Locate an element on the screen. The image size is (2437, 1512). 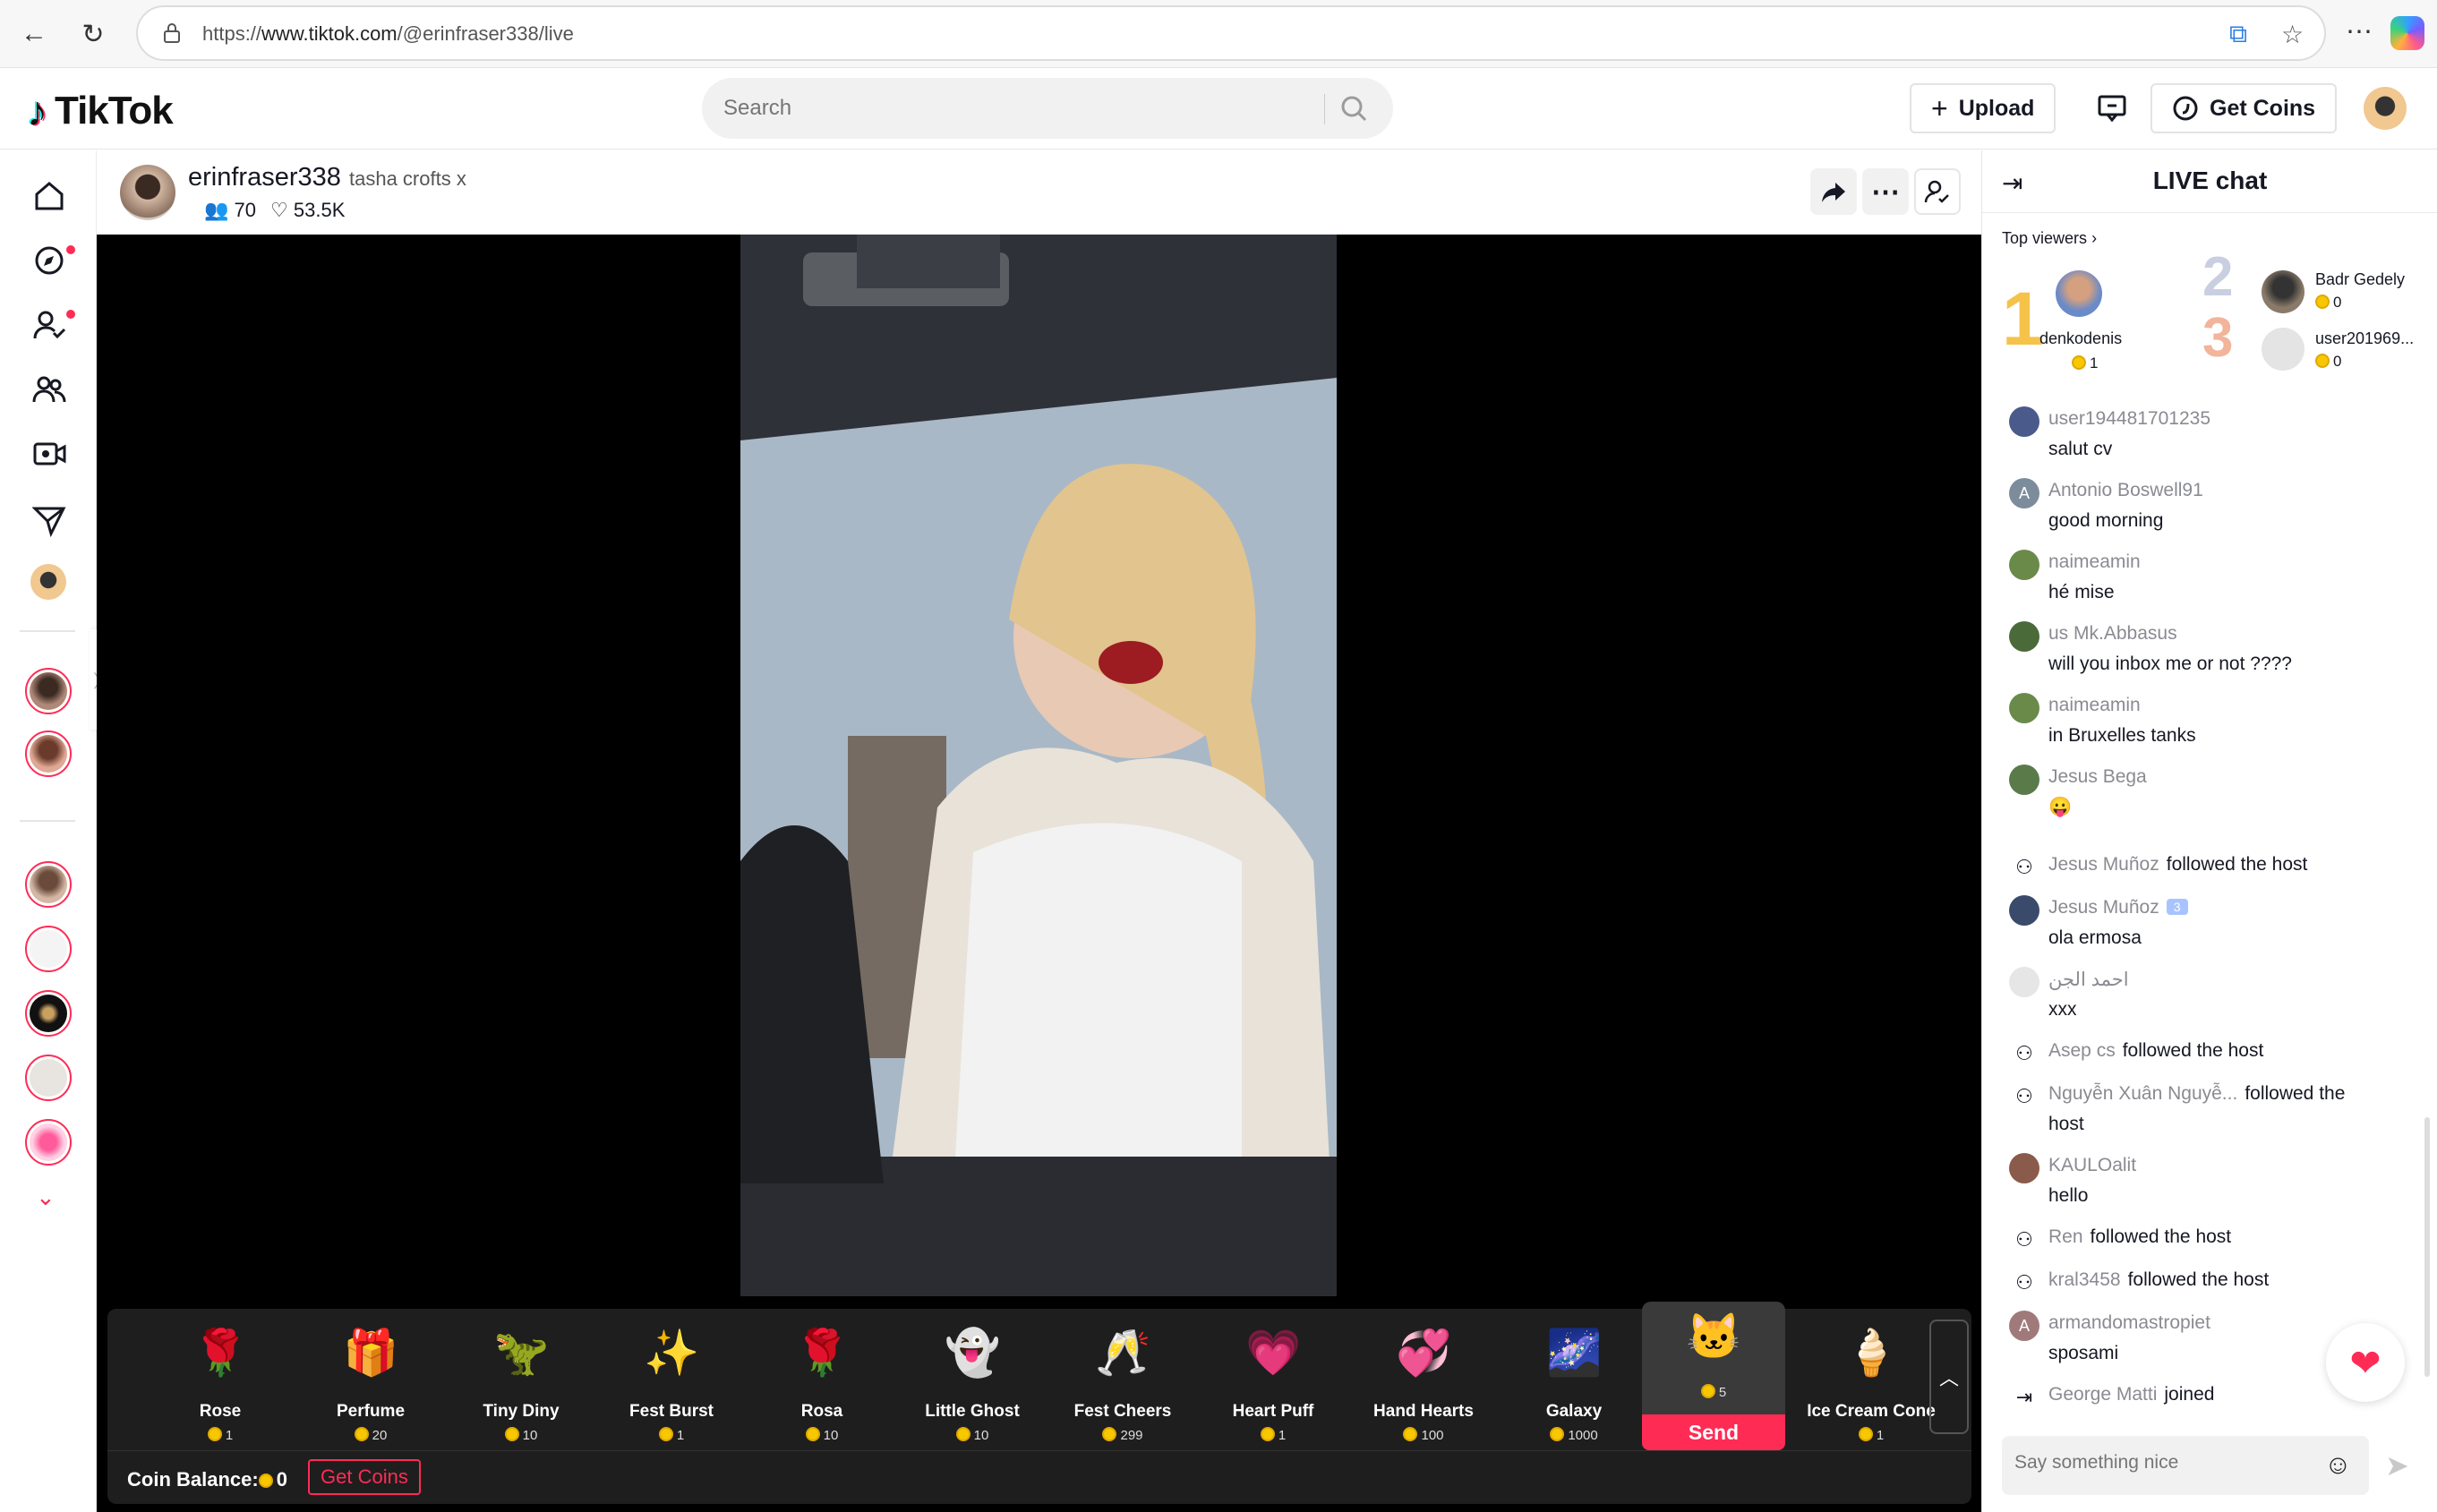
inbox-button is located at coordinates (2112, 108).